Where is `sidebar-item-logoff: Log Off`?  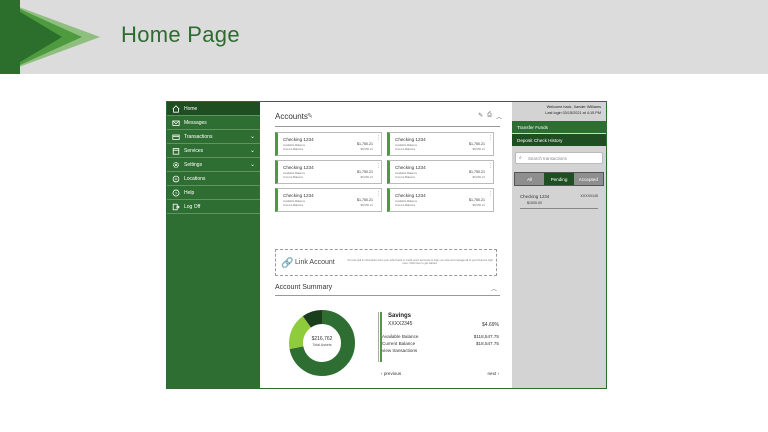
sidebar-item-logoff: Log Off is located at coordinates (213, 207).